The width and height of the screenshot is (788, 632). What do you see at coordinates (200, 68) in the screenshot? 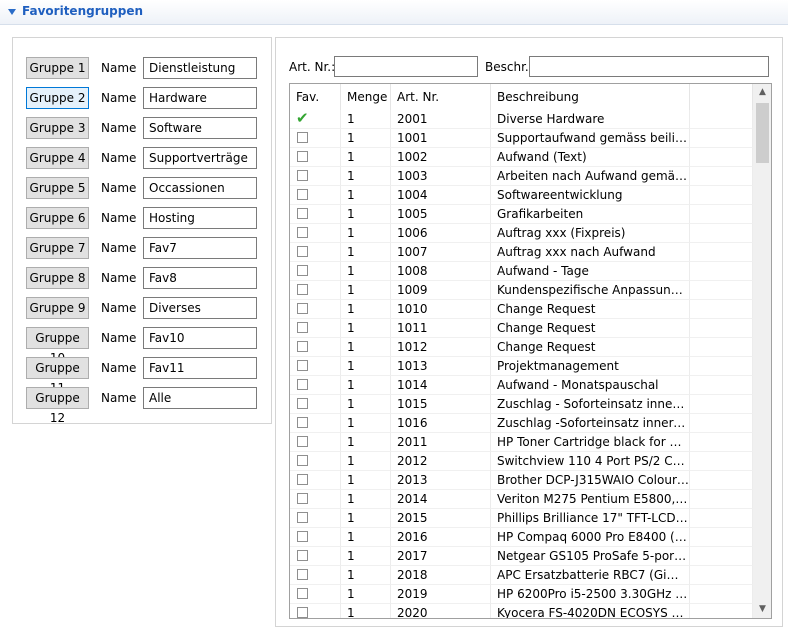
I see `group-name-input-1: Dienstleistung` at bounding box center [200, 68].